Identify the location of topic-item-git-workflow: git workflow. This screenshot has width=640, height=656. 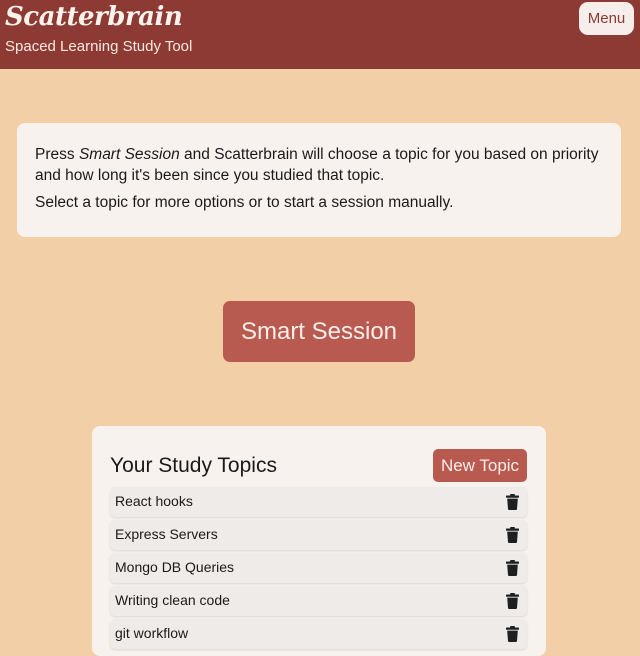
(318, 634).